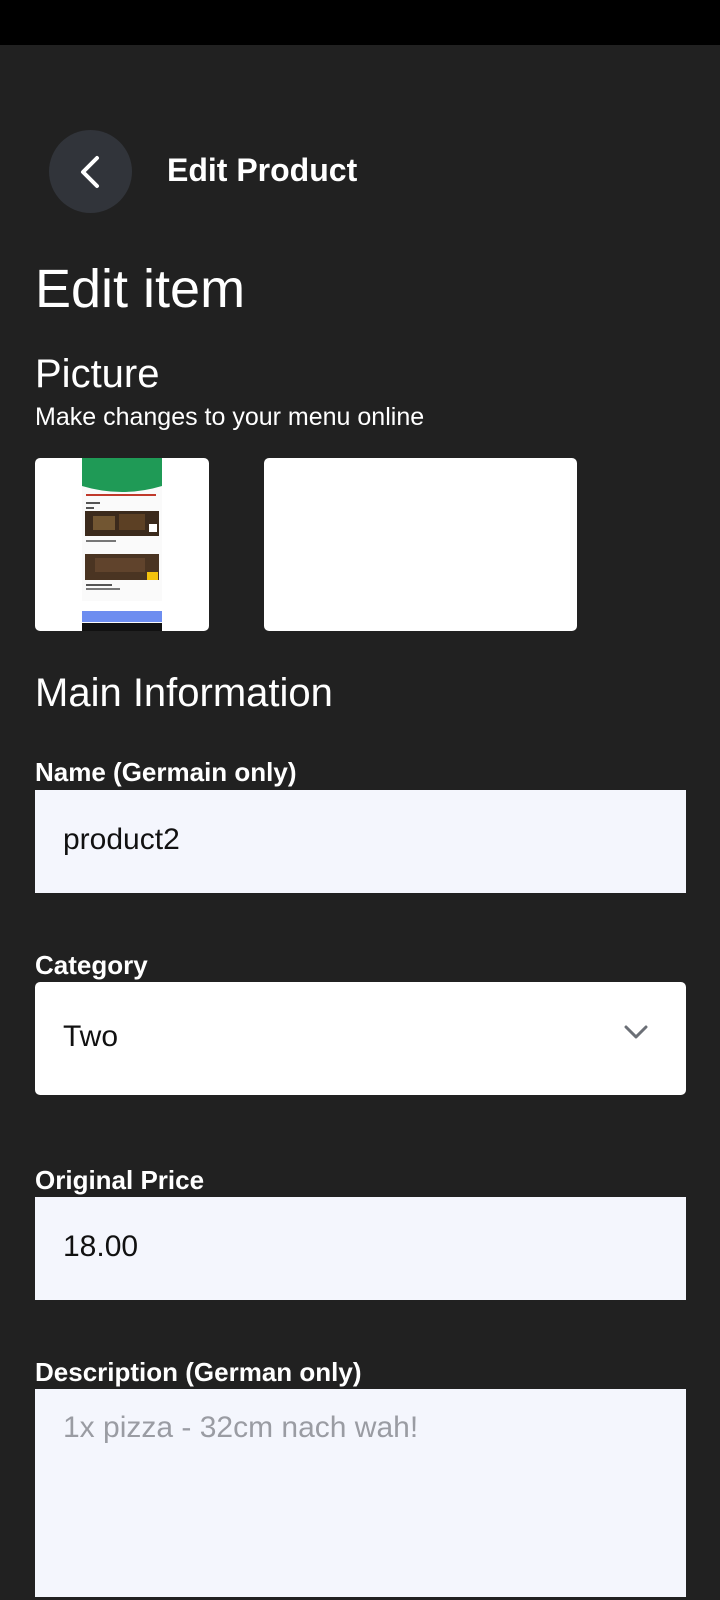 The image size is (720, 1600). I want to click on back-button, so click(90, 171).